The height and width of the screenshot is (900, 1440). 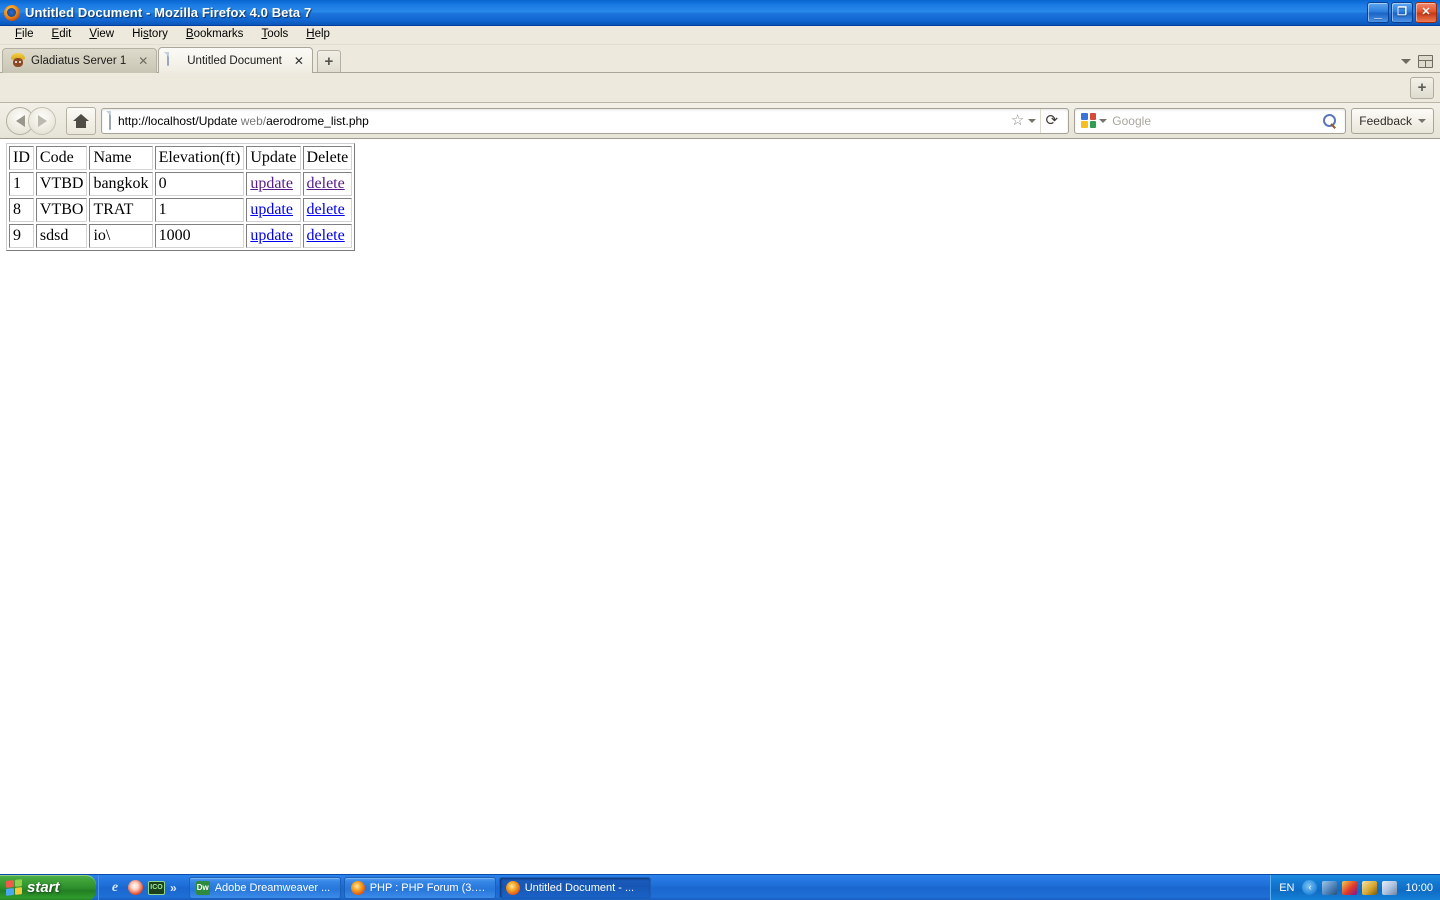 What do you see at coordinates (62, 35) in the screenshot?
I see `menu-edit: Edit` at bounding box center [62, 35].